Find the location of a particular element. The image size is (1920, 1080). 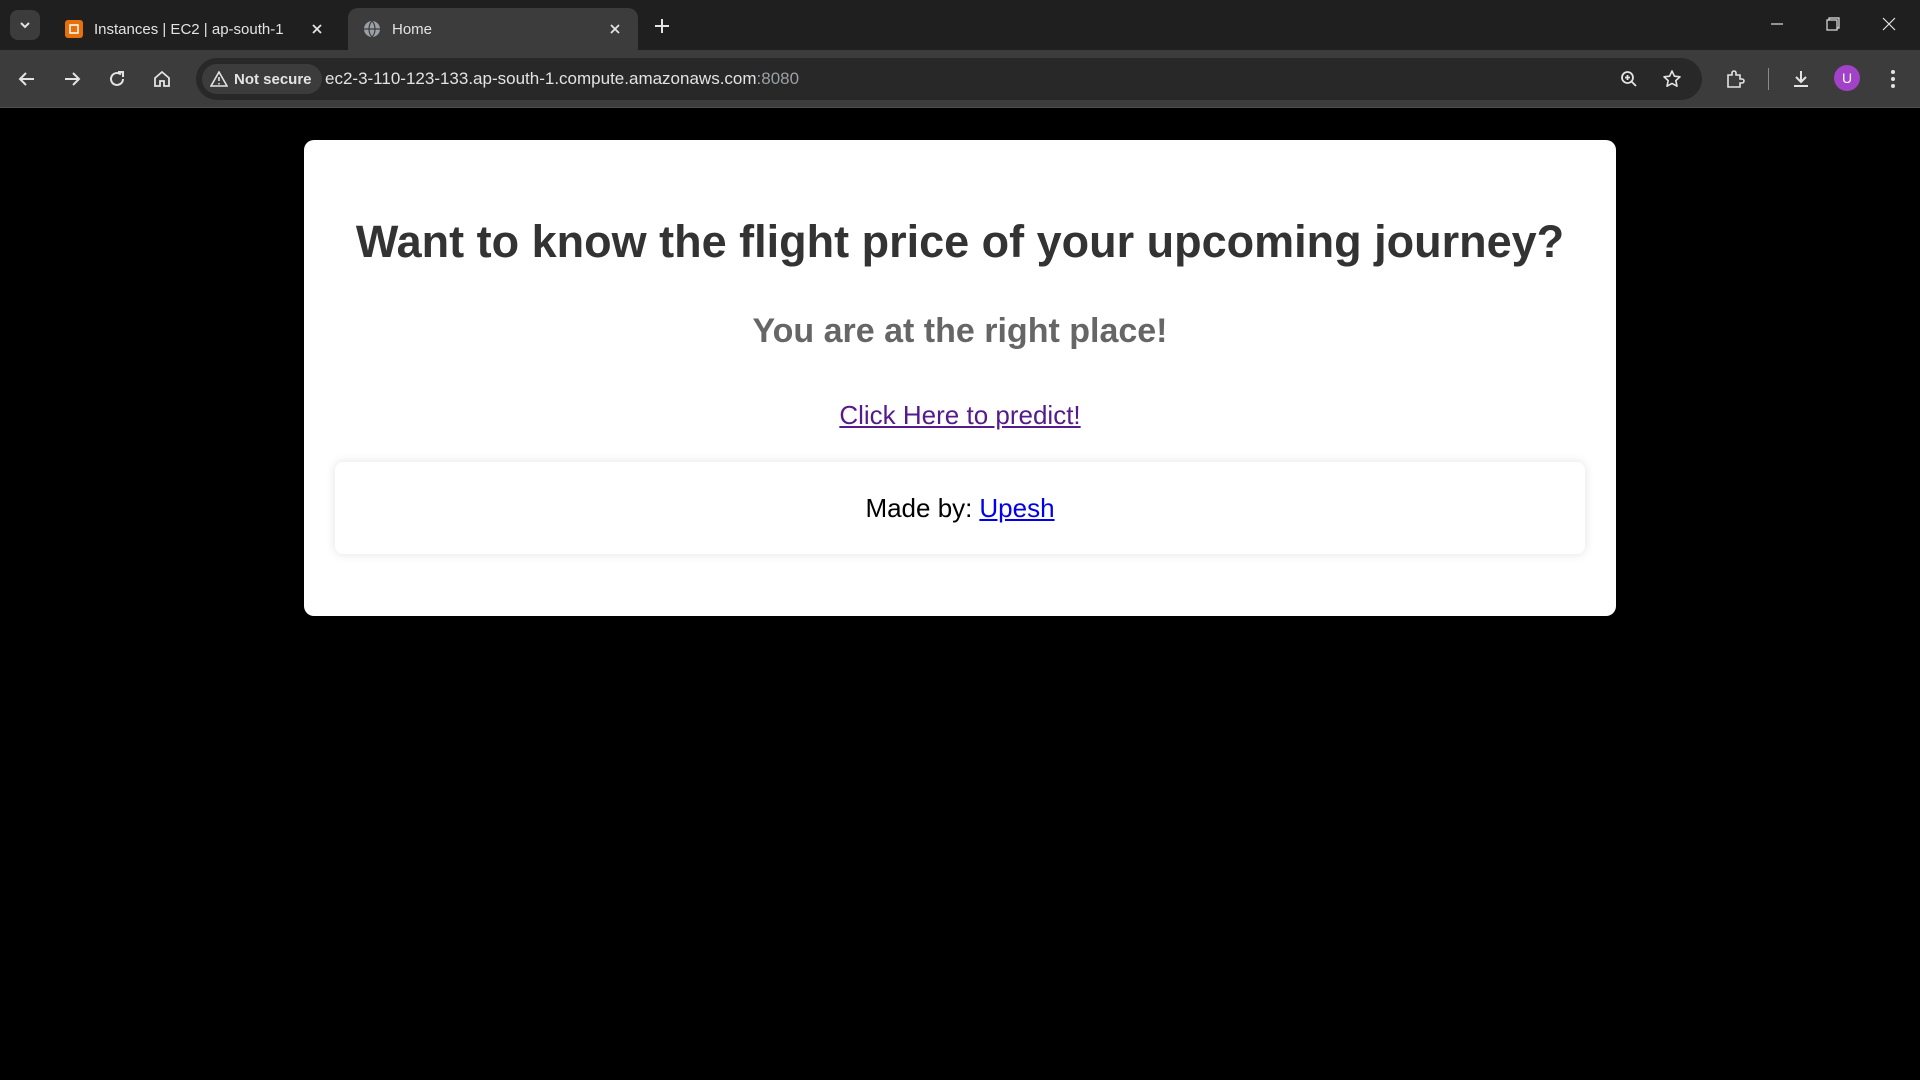

puzzle-icon is located at coordinates (1735, 79).